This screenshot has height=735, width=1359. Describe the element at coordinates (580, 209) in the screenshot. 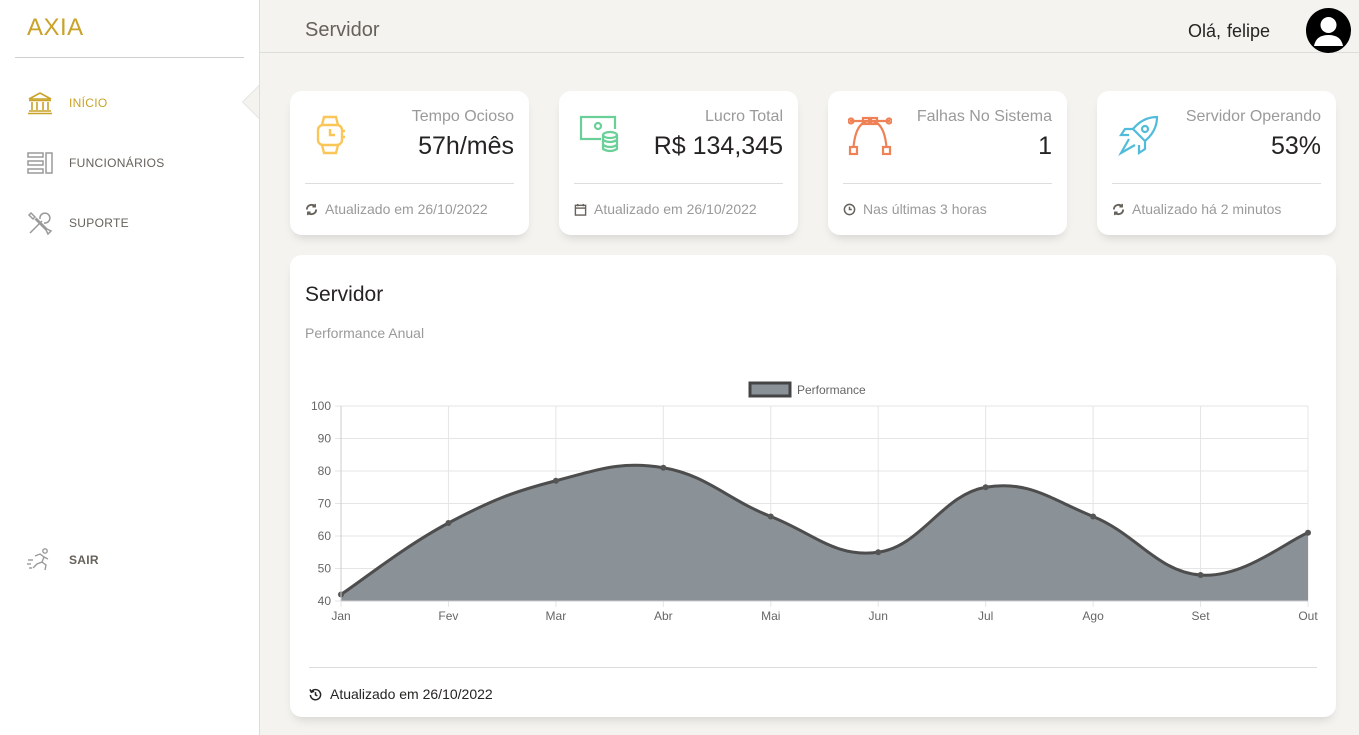

I see `calendar-icon` at that location.